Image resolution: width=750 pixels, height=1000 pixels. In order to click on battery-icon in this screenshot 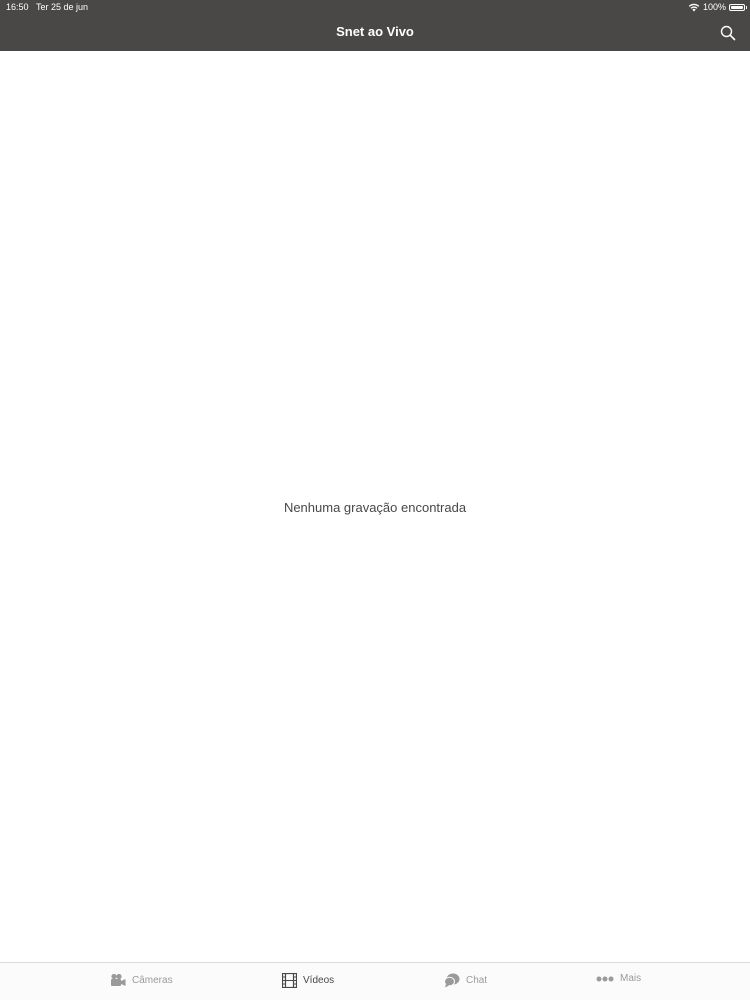, I will do `click(738, 7)`.